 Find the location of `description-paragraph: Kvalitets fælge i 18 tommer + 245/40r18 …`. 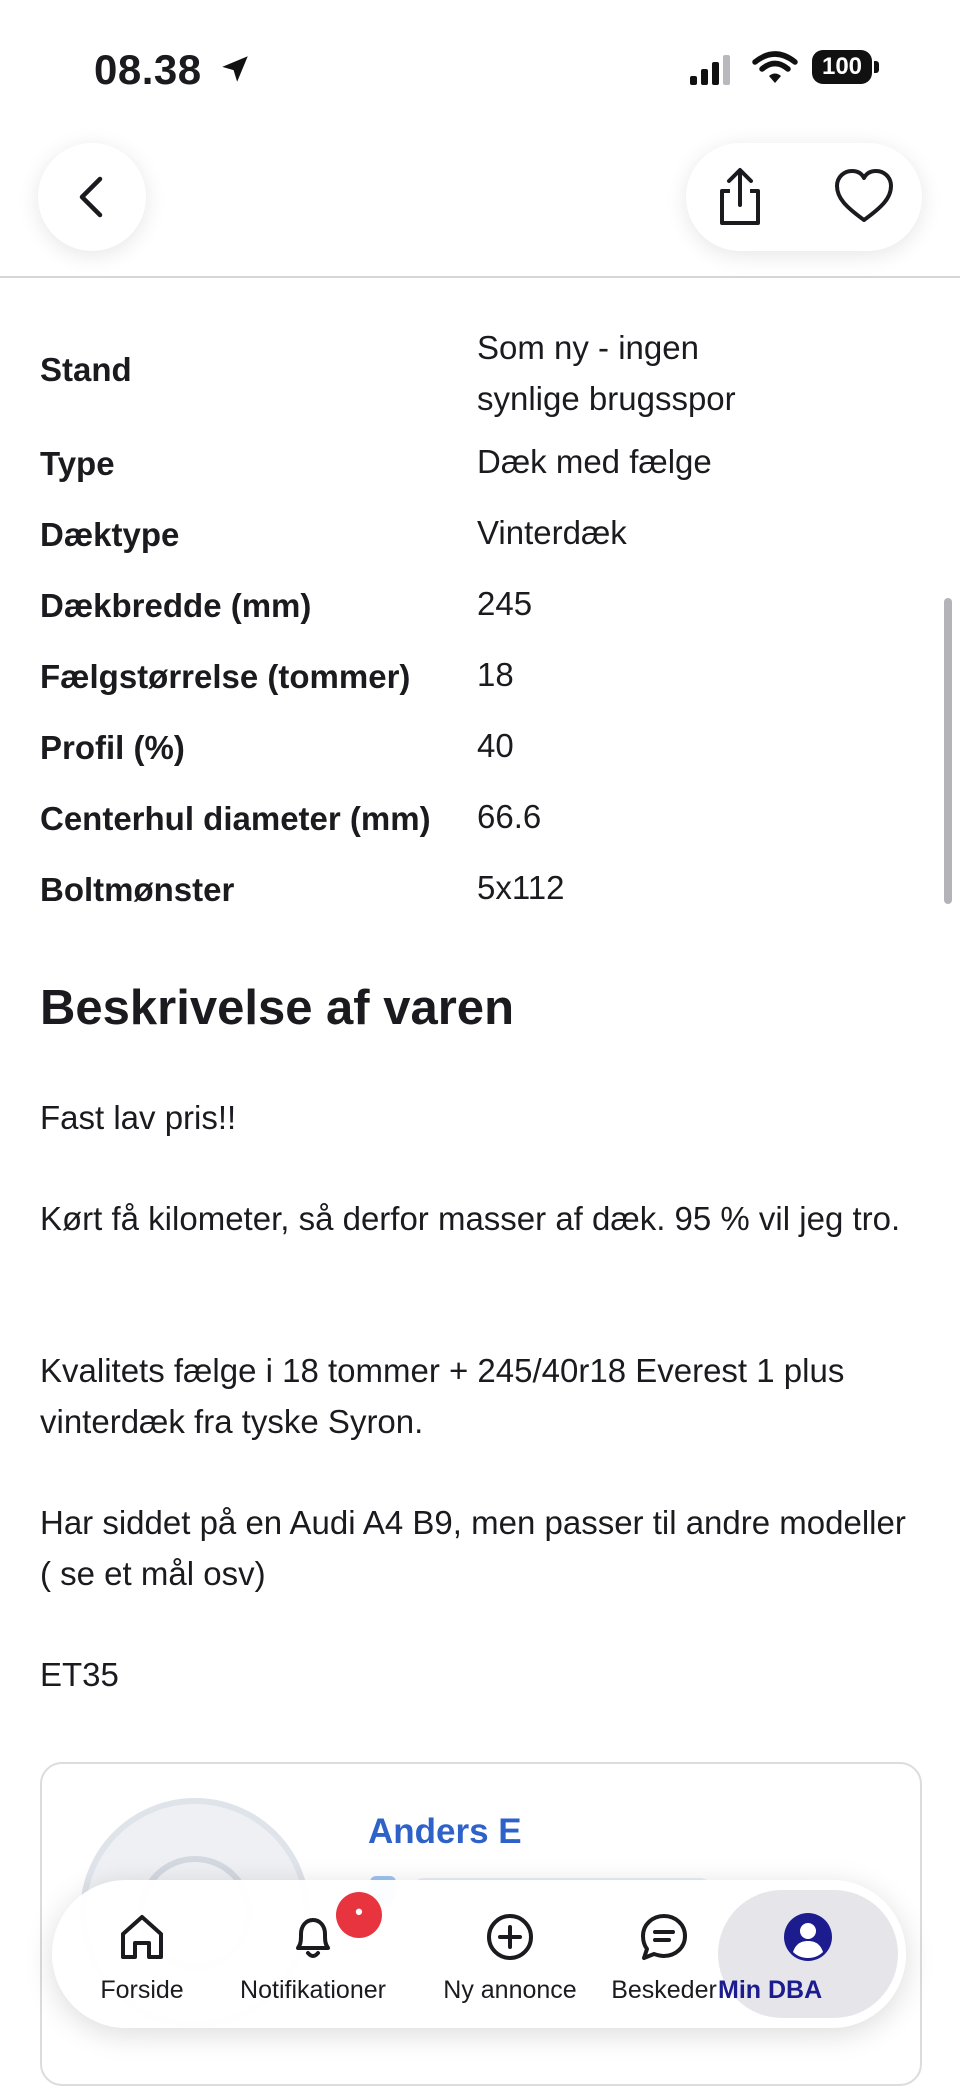

description-paragraph: Kvalitets fælge i 18 tommer + 245/40r18 … is located at coordinates (442, 1396).